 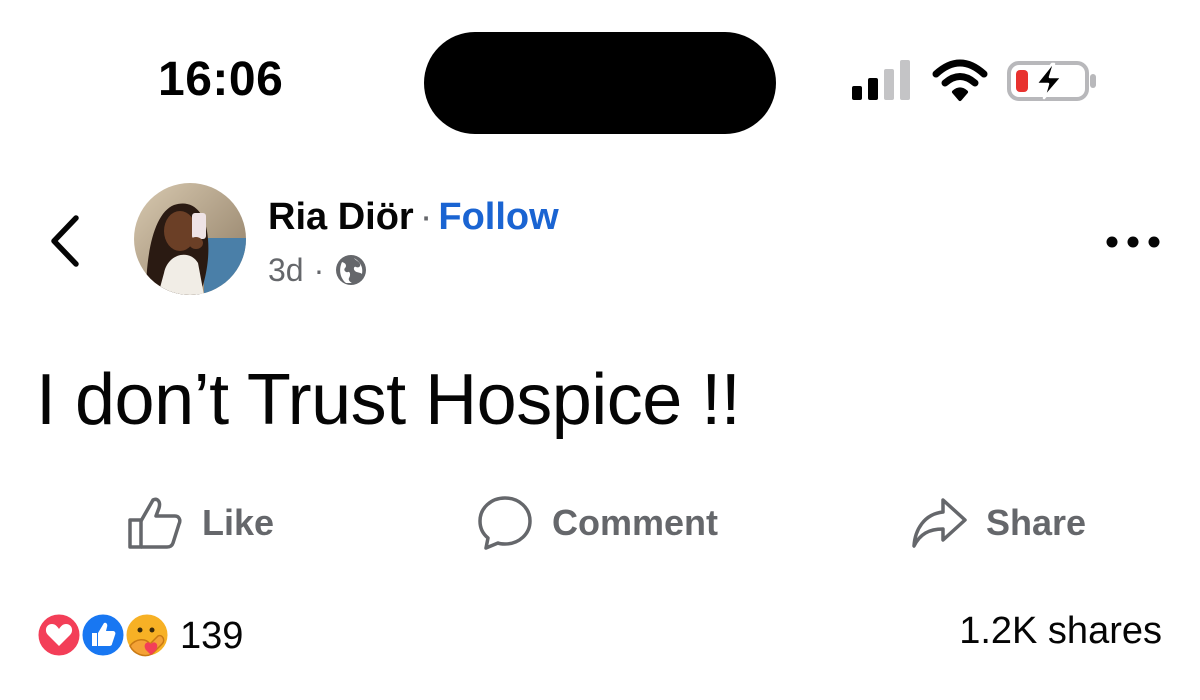 What do you see at coordinates (1060, 631) in the screenshot?
I see `shares-count: 1.2K shares` at bounding box center [1060, 631].